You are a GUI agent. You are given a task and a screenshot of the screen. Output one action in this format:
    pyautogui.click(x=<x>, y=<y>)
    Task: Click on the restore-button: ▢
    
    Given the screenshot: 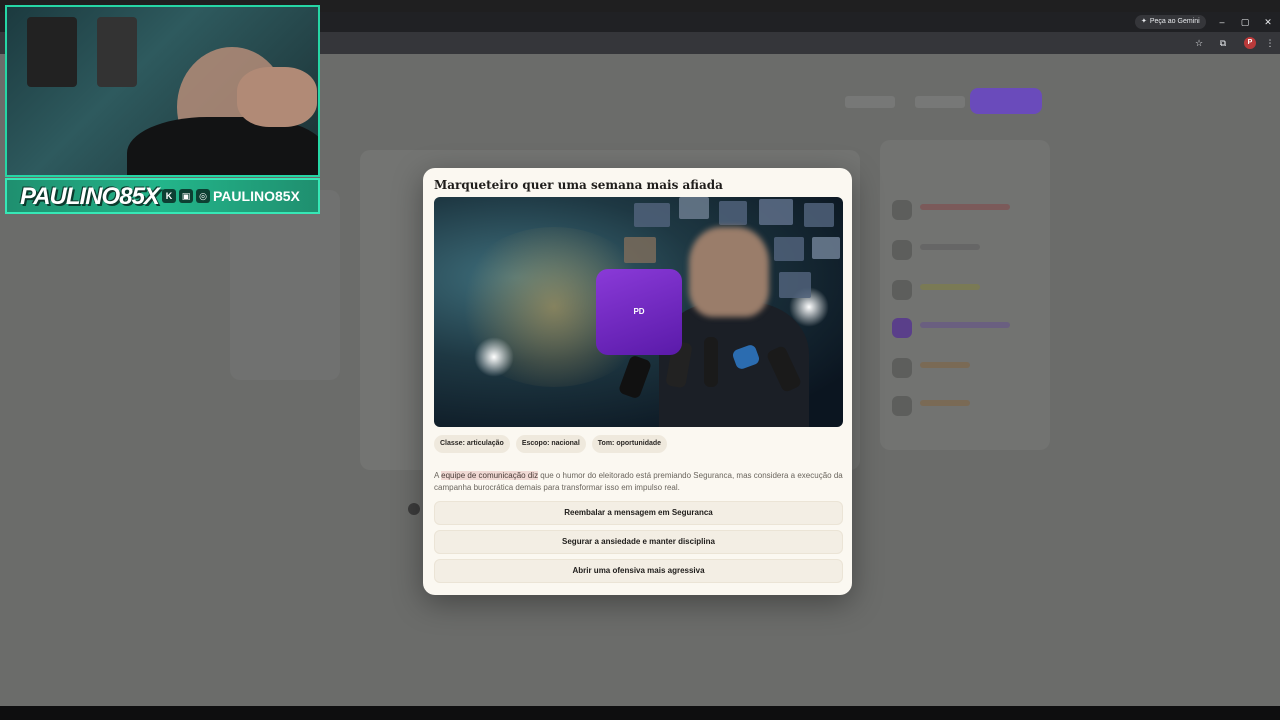 What is the action you would take?
    pyautogui.click(x=1245, y=22)
    